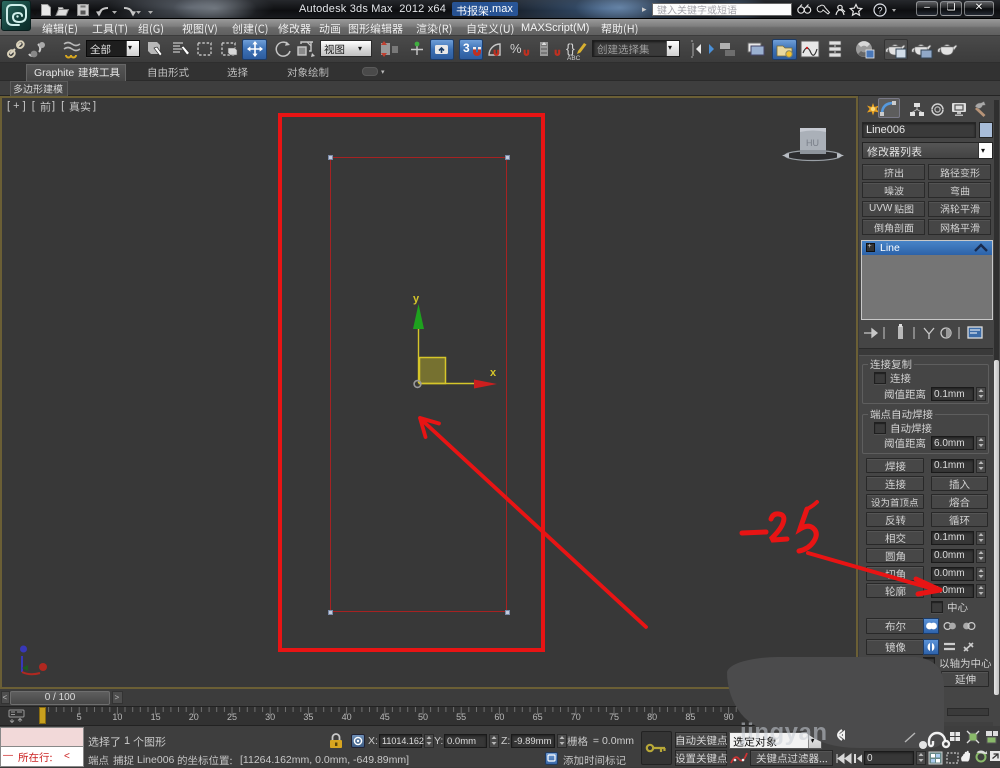 This screenshot has width=1000, height=768. What do you see at coordinates (812, 143) in the screenshot?
I see `svg-text: HU` at bounding box center [812, 143].